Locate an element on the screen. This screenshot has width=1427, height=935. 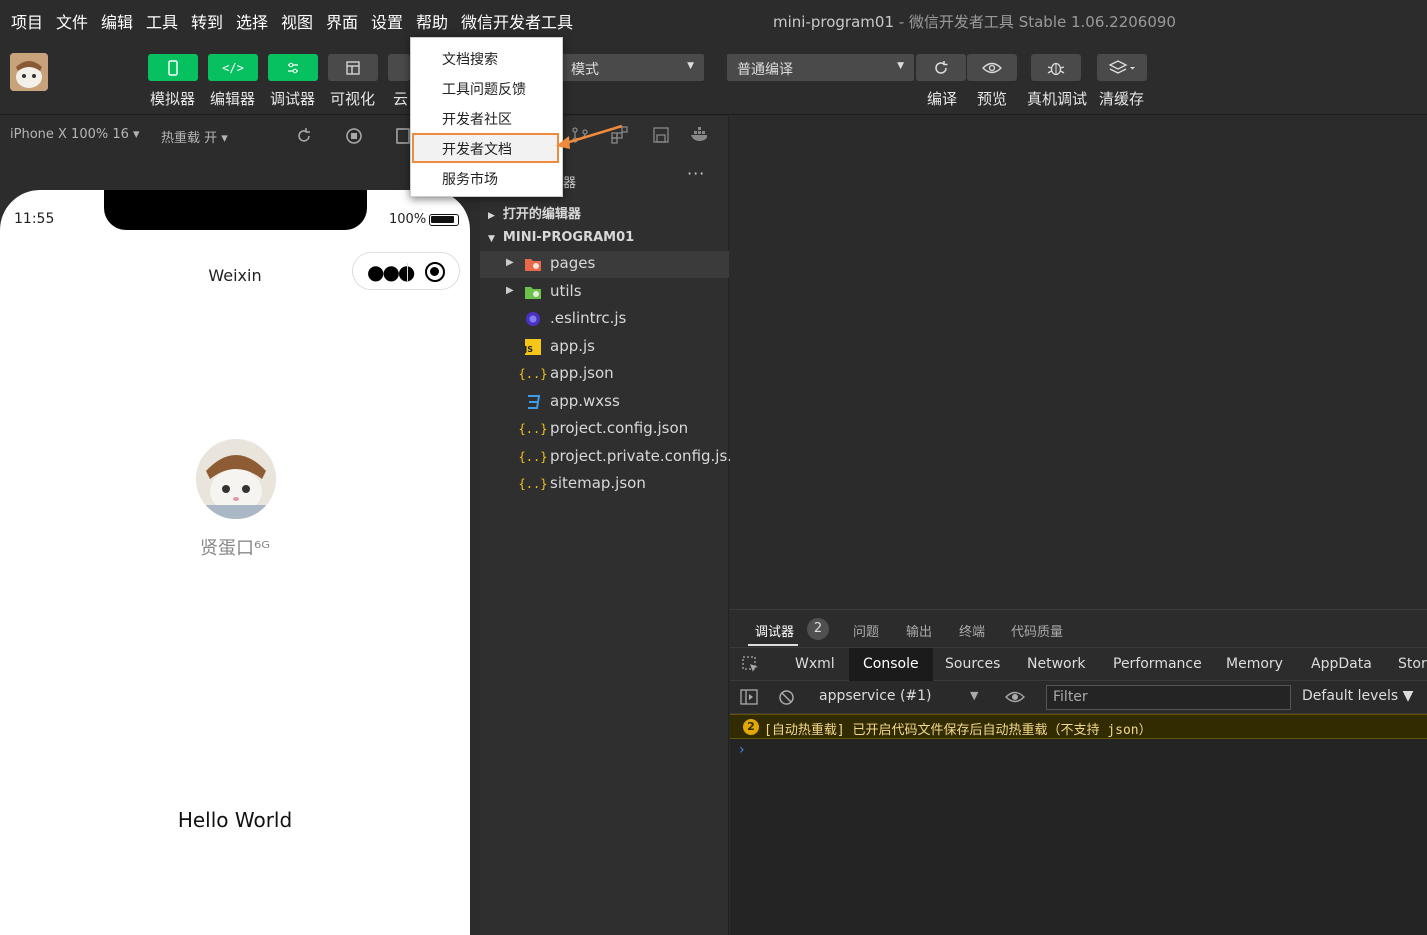
inspect-icon is located at coordinates (751, 665).